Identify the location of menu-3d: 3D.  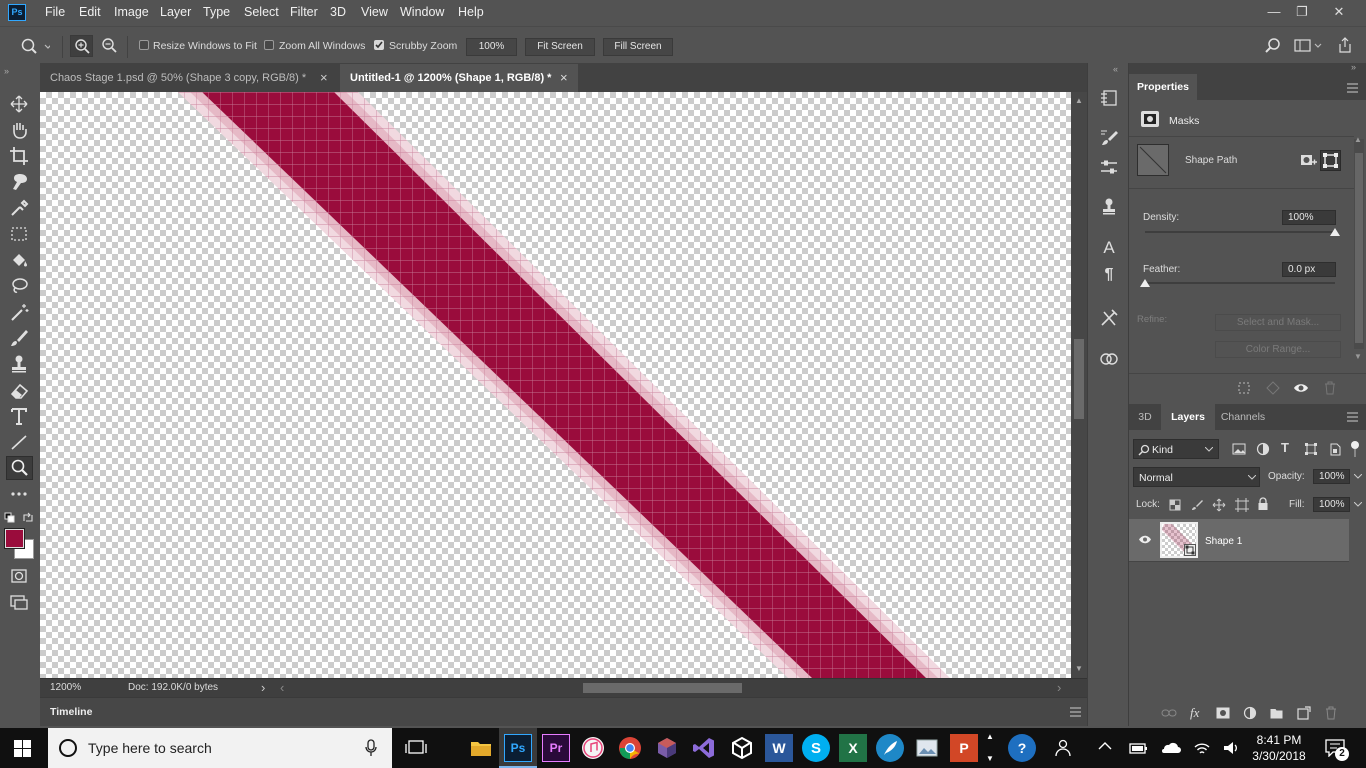
(338, 12).